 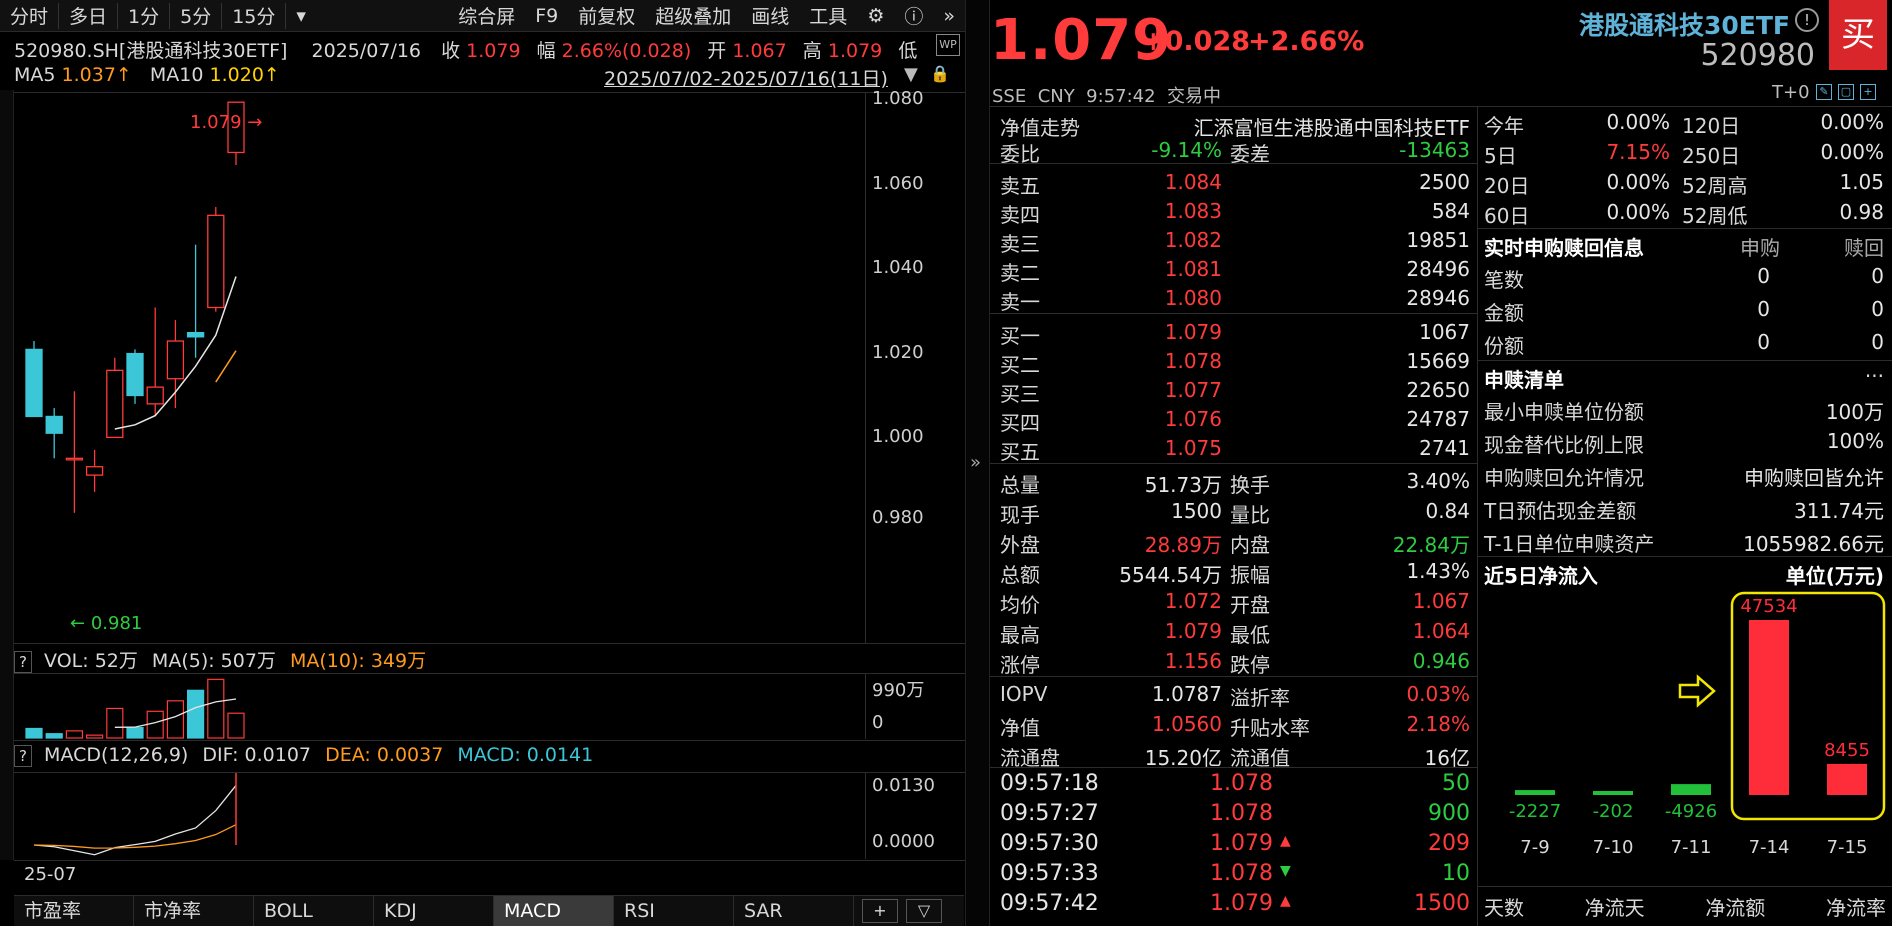 What do you see at coordinates (1832, 212) in the screenshot?
I see `perf-value: 0.98` at bounding box center [1832, 212].